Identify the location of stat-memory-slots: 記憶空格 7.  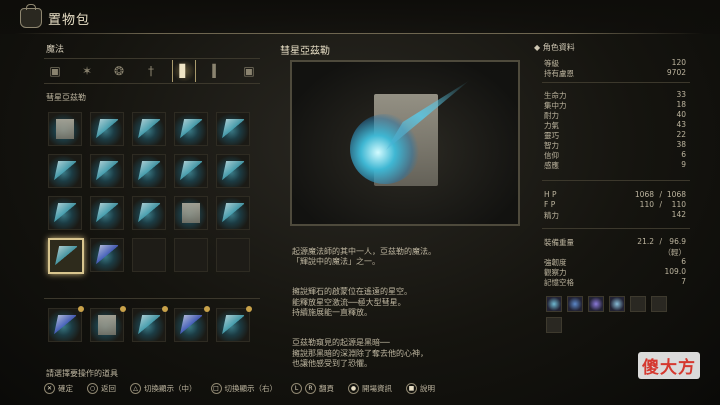
(615, 282).